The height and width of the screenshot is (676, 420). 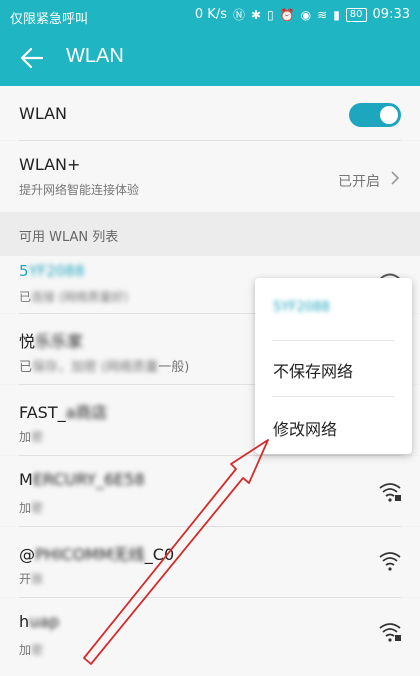 I want to click on back-arrow-icon, so click(x=32, y=58).